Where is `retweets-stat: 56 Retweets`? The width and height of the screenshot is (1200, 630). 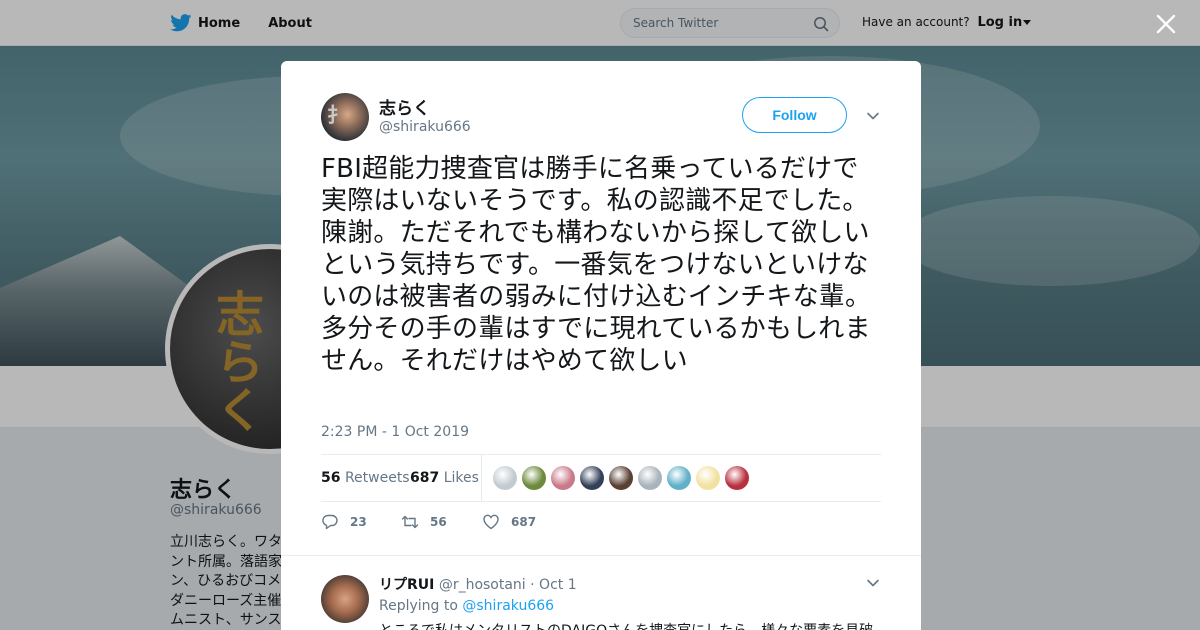
retweets-stat: 56 Retweets is located at coordinates (365, 478).